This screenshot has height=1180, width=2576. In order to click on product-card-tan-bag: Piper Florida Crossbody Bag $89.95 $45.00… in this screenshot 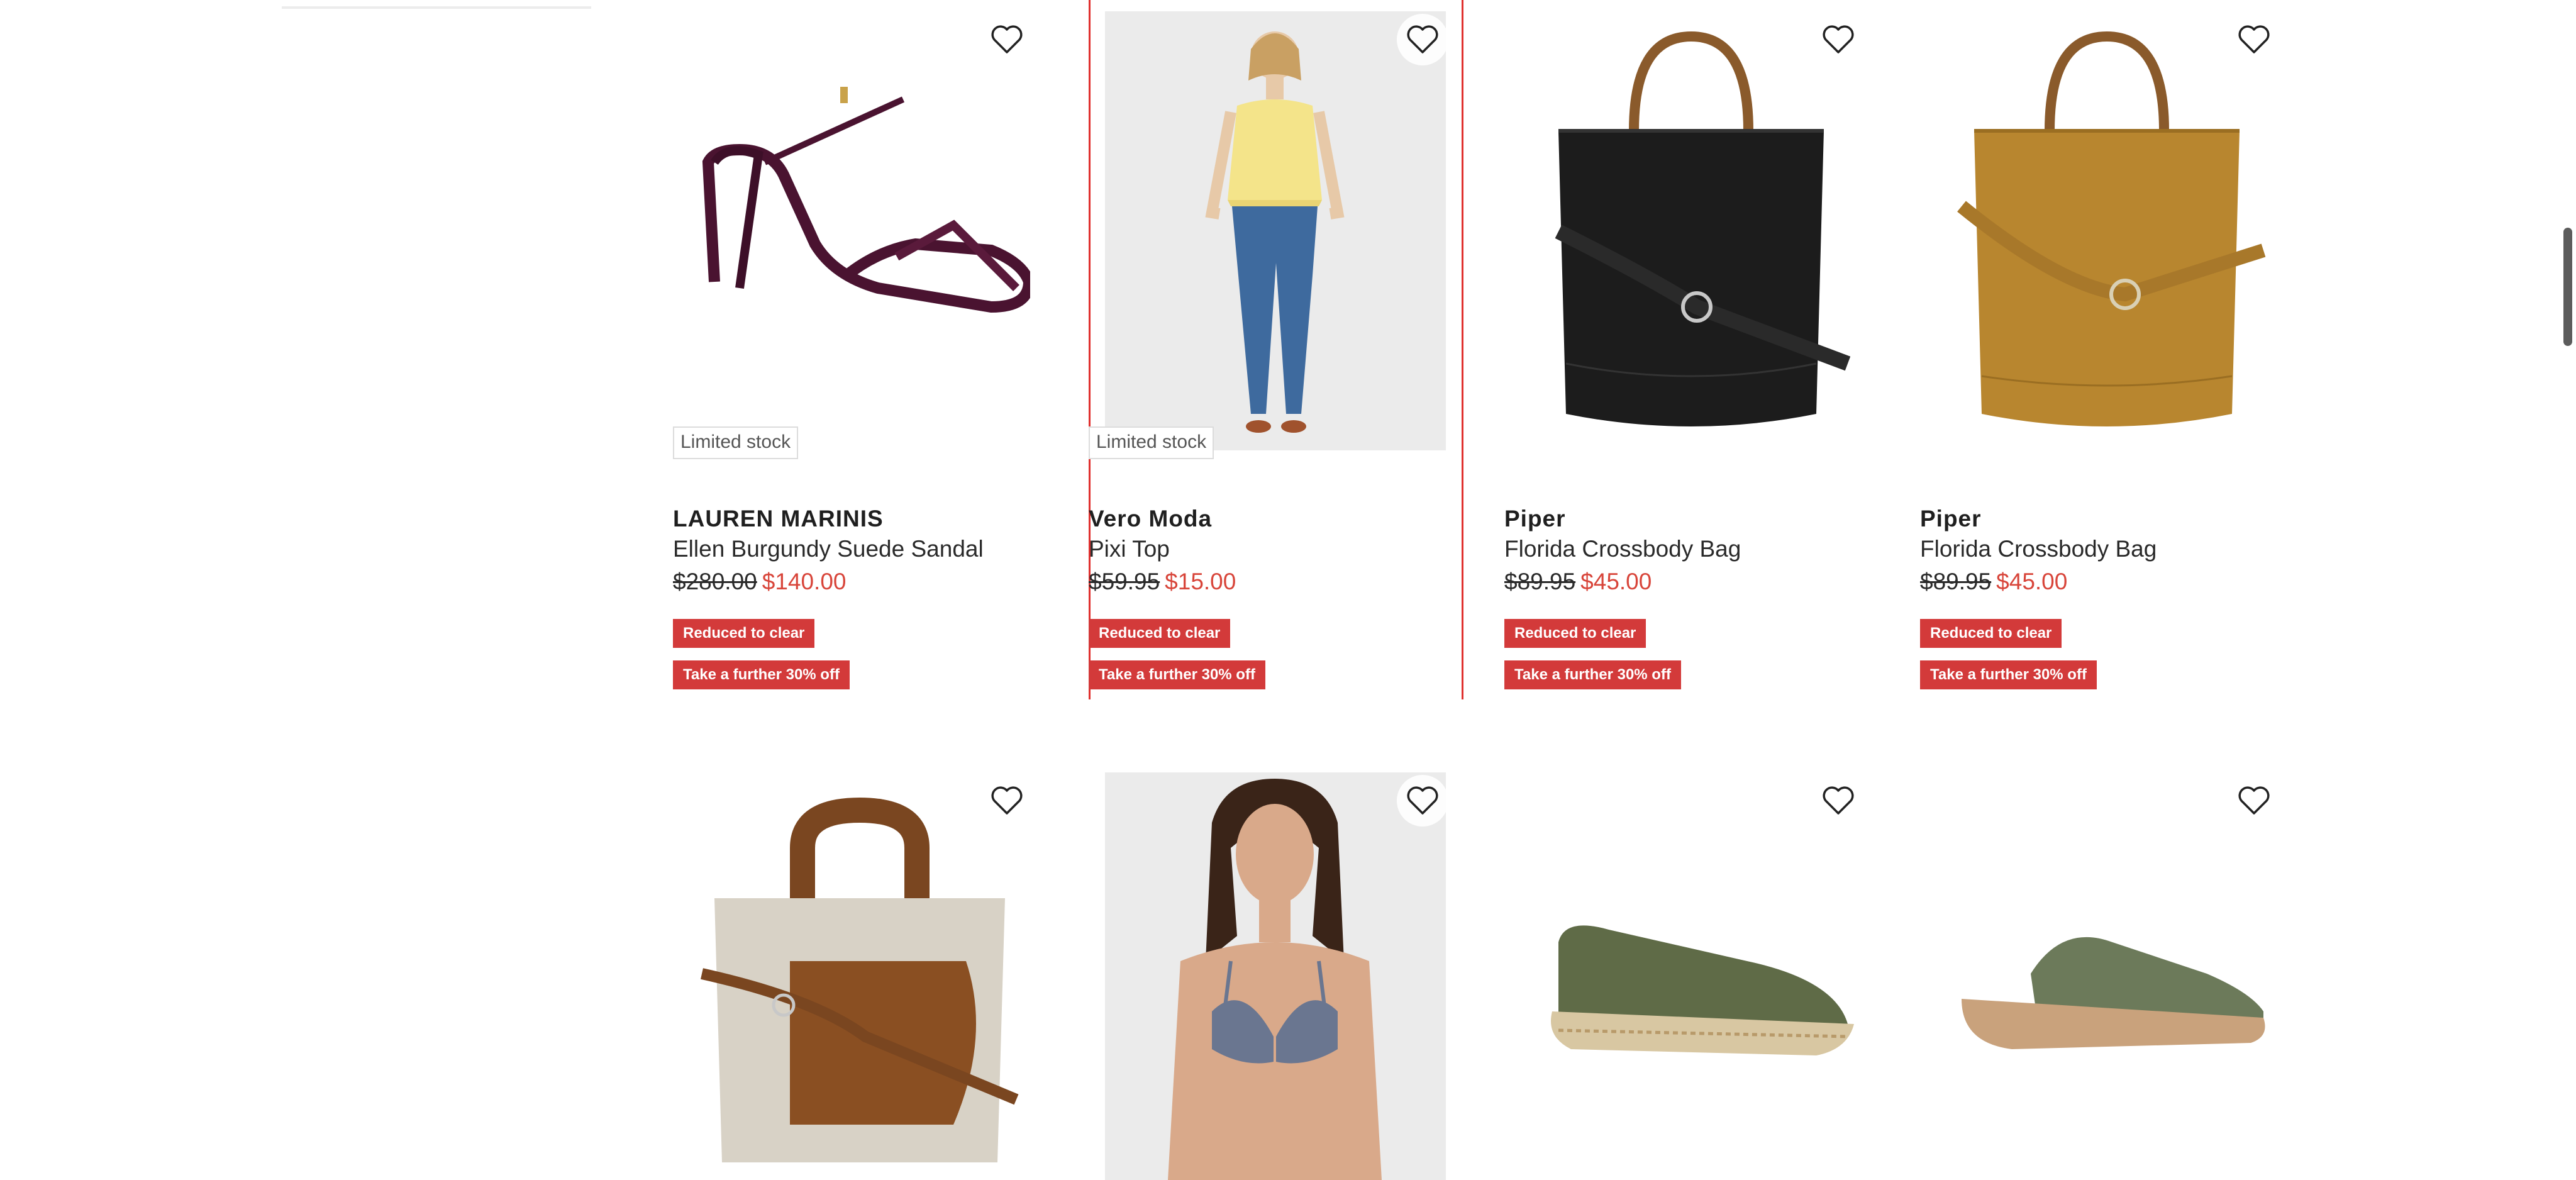, I will do `click(2100, 349)`.